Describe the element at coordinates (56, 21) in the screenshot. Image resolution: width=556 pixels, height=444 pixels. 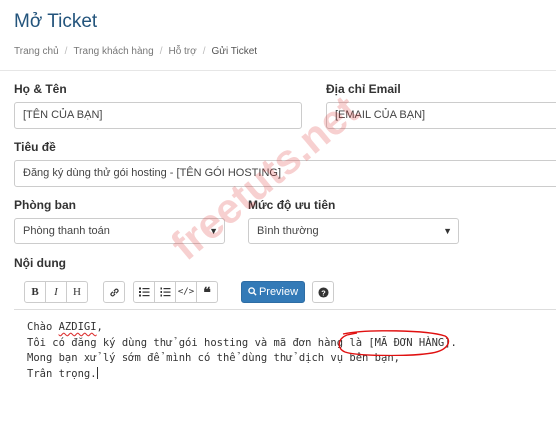
I see `page-title: Mở Ticket` at that location.